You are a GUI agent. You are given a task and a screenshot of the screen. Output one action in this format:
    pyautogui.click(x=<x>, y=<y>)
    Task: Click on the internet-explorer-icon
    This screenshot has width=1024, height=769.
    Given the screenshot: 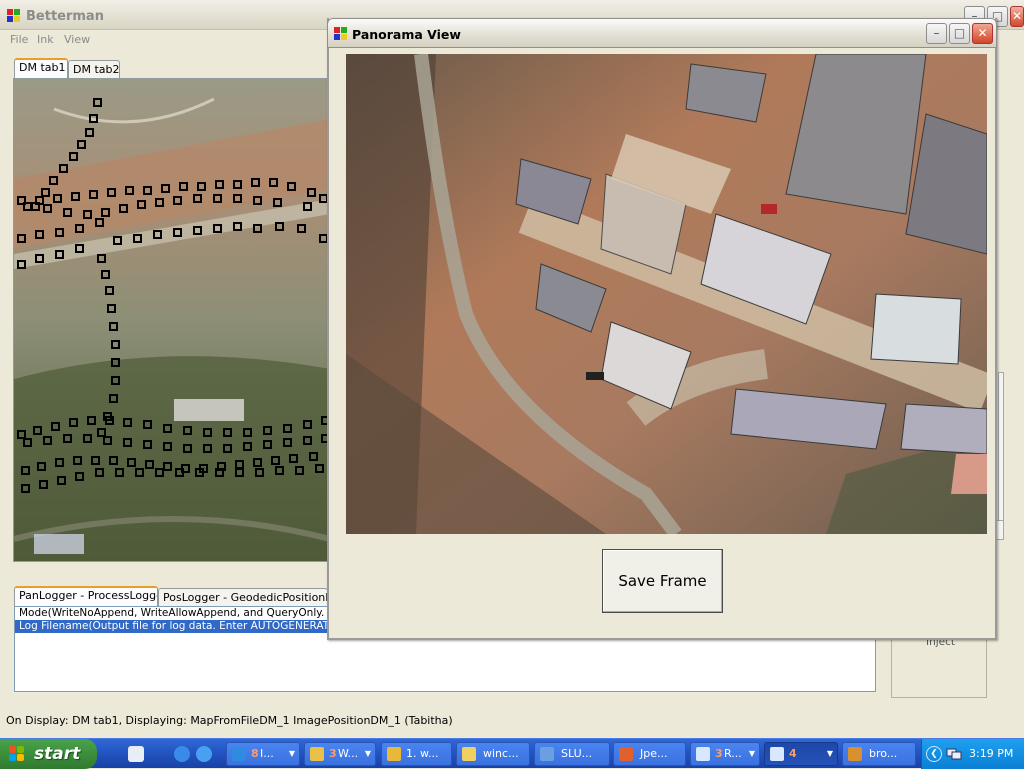 What is the action you would take?
    pyautogui.click(x=182, y=754)
    